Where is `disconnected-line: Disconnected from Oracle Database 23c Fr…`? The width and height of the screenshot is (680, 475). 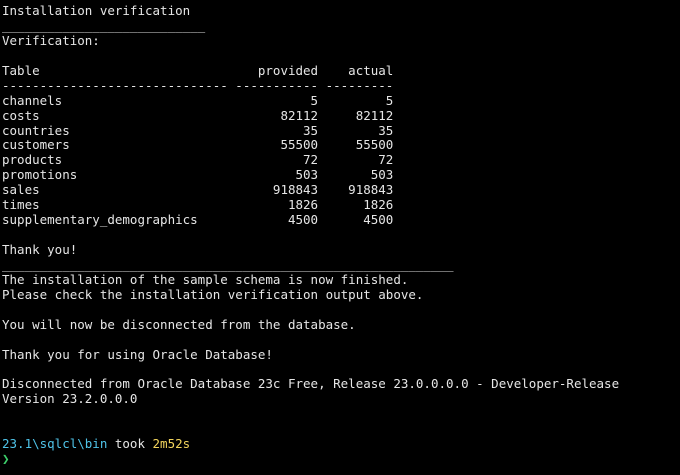
disconnected-line: Disconnected from Oracle Database 23c Fr… is located at coordinates (311, 384).